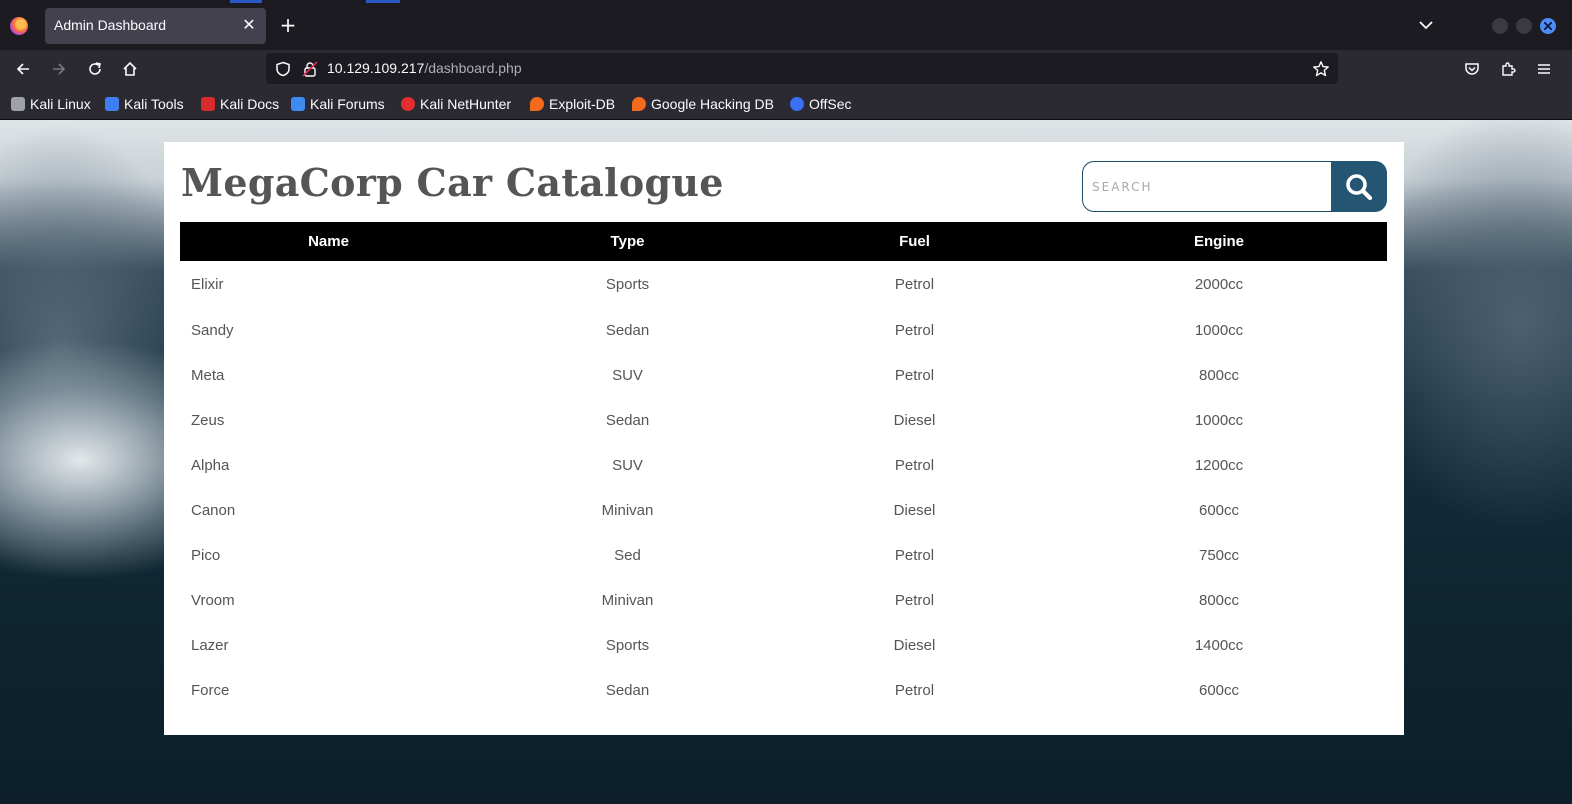 The height and width of the screenshot is (804, 1572). I want to click on pocket-button, so click(1472, 69).